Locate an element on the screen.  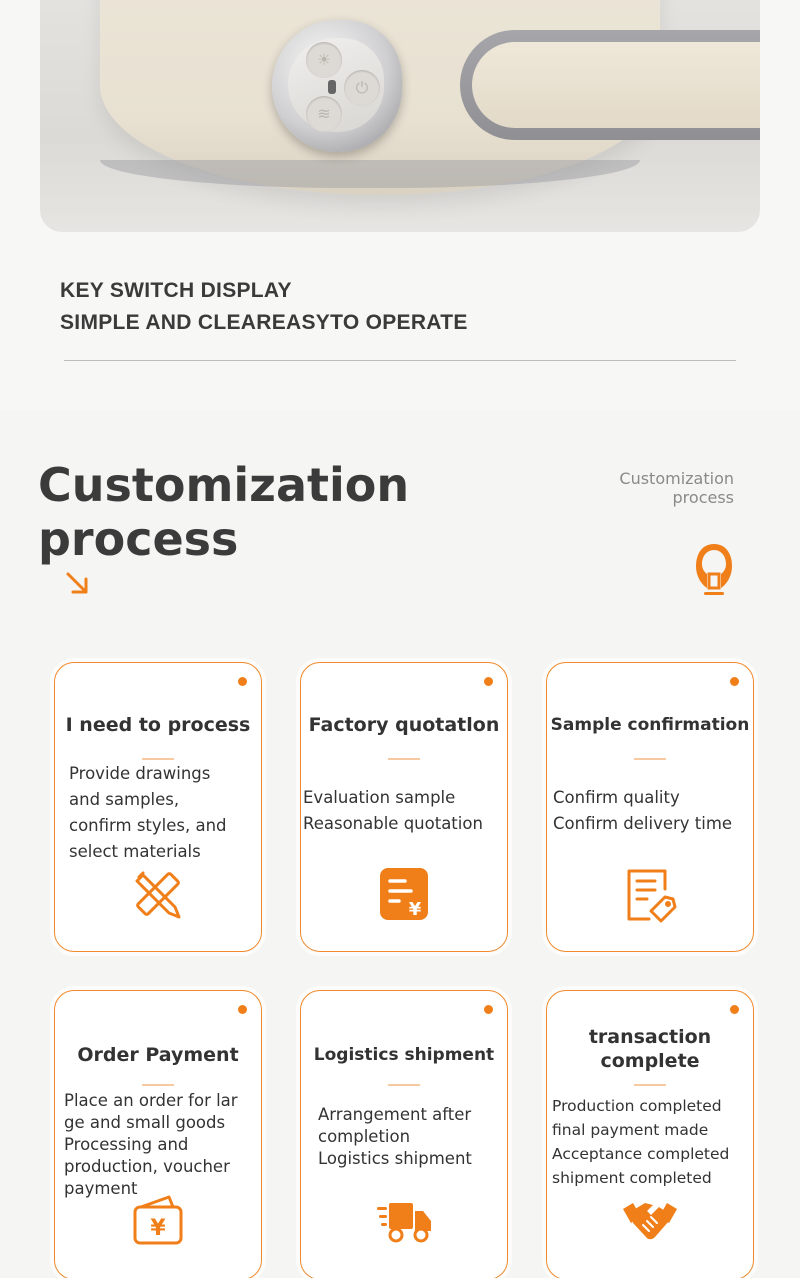
pencil-ruler-icon is located at coordinates (158, 895).